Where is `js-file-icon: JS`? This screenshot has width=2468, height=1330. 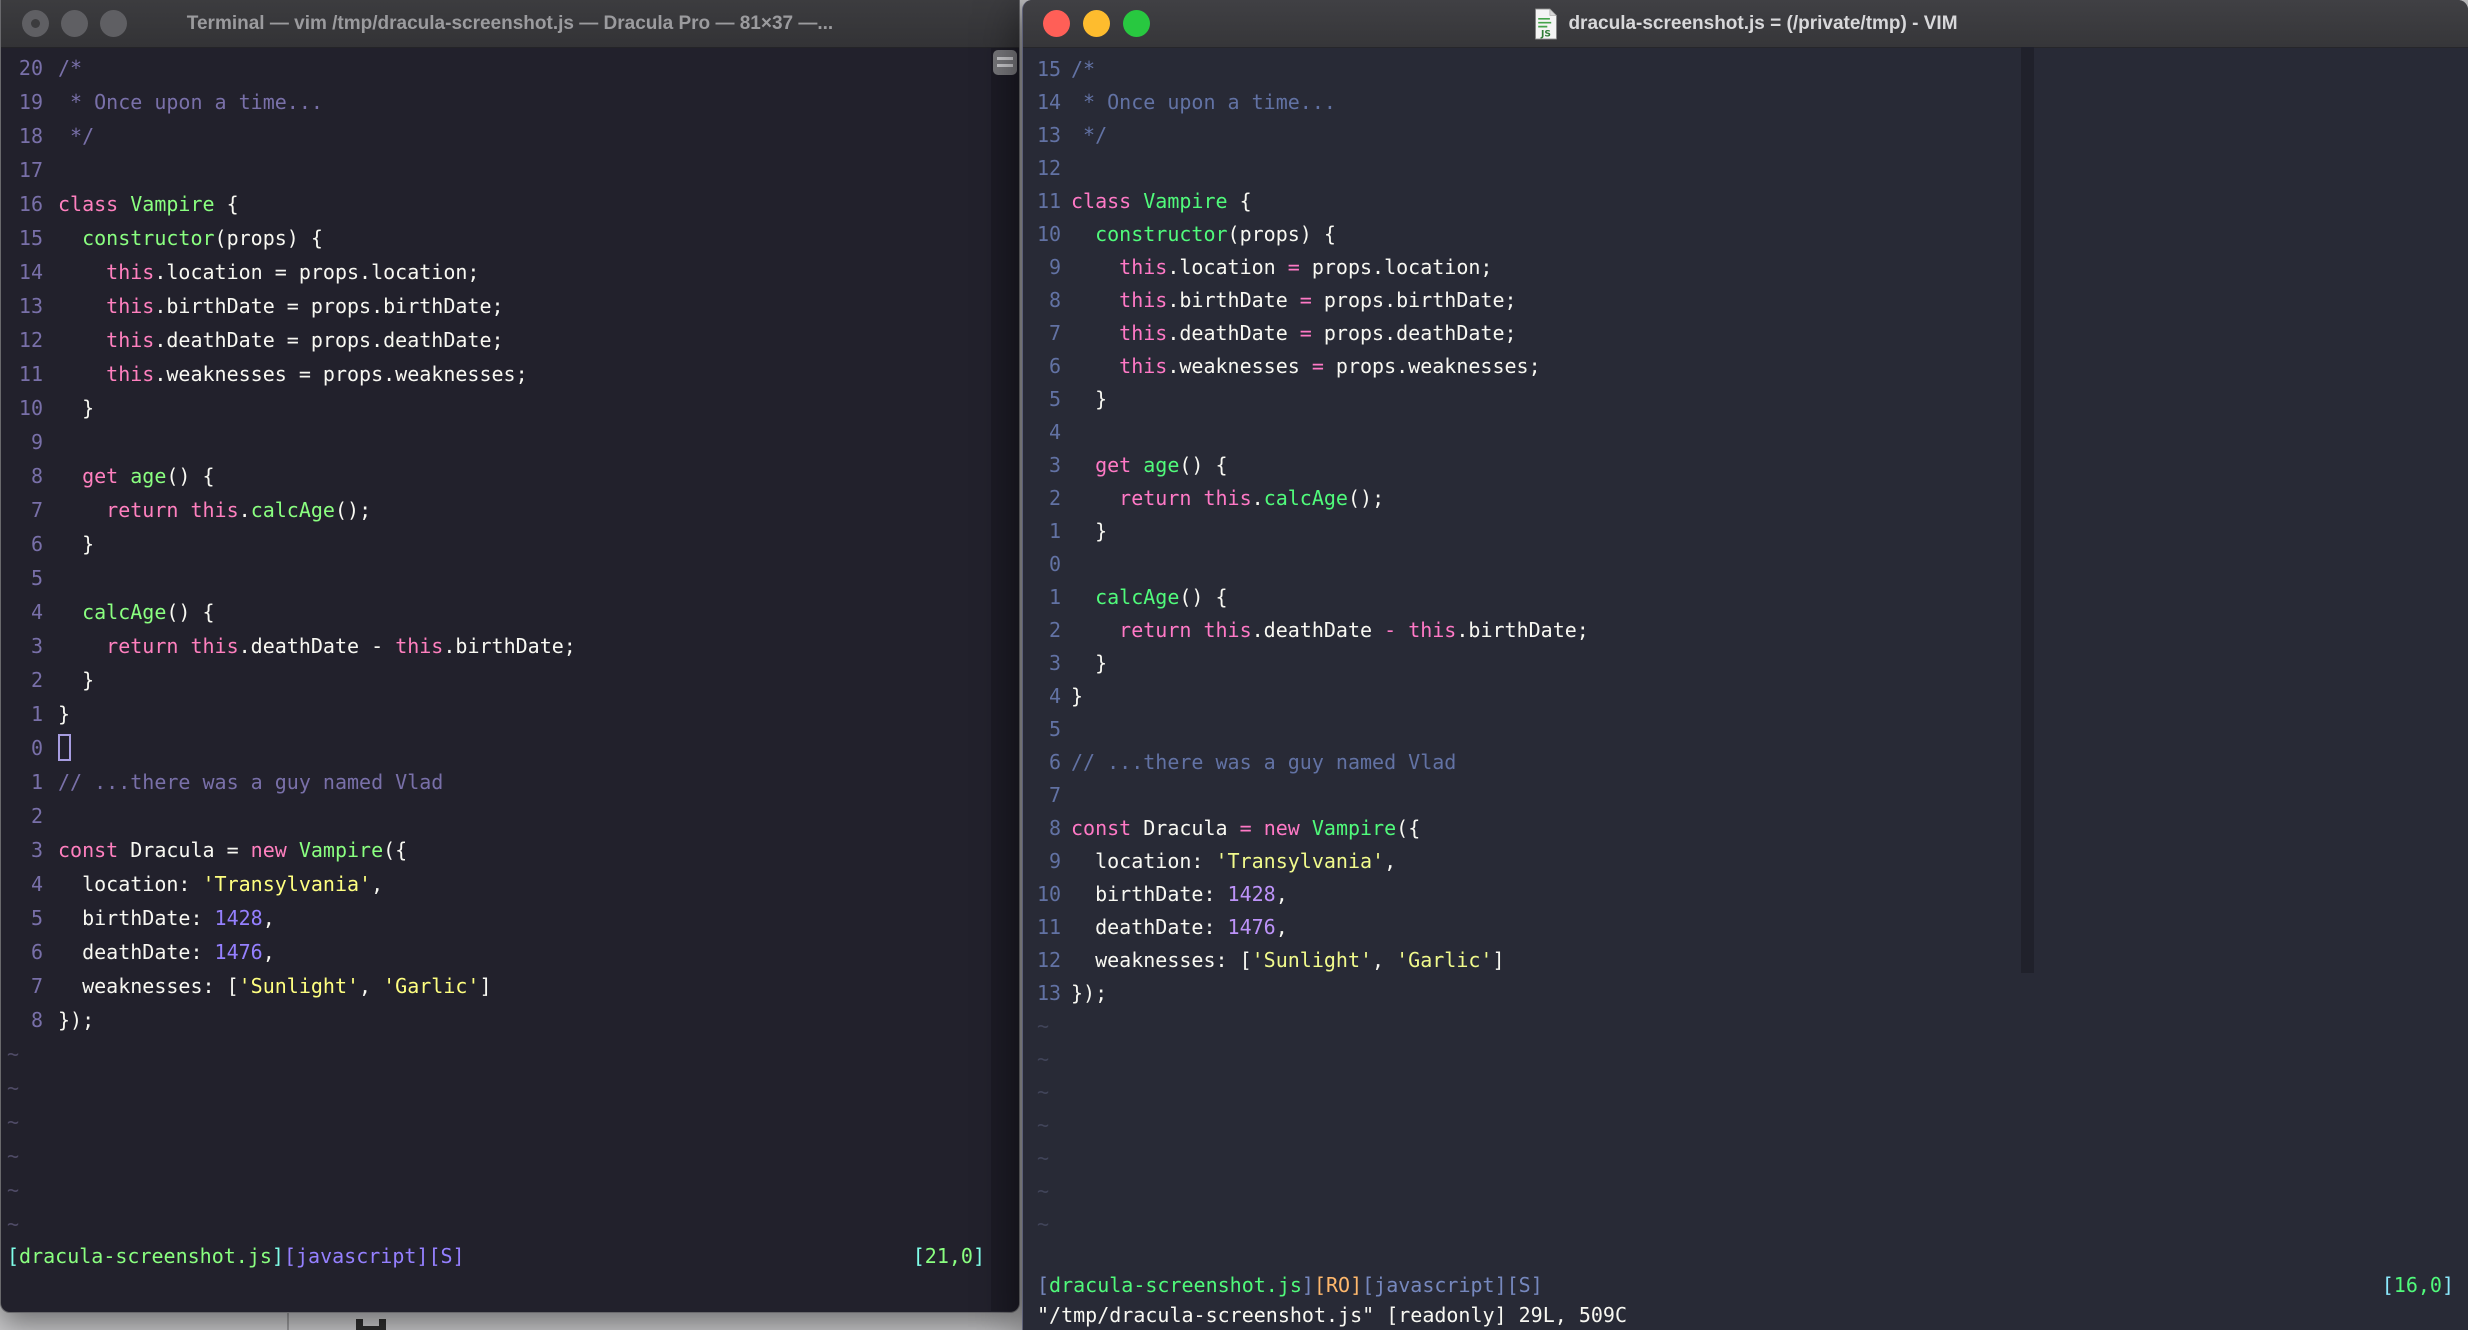
js-file-icon: JS is located at coordinates (1546, 23).